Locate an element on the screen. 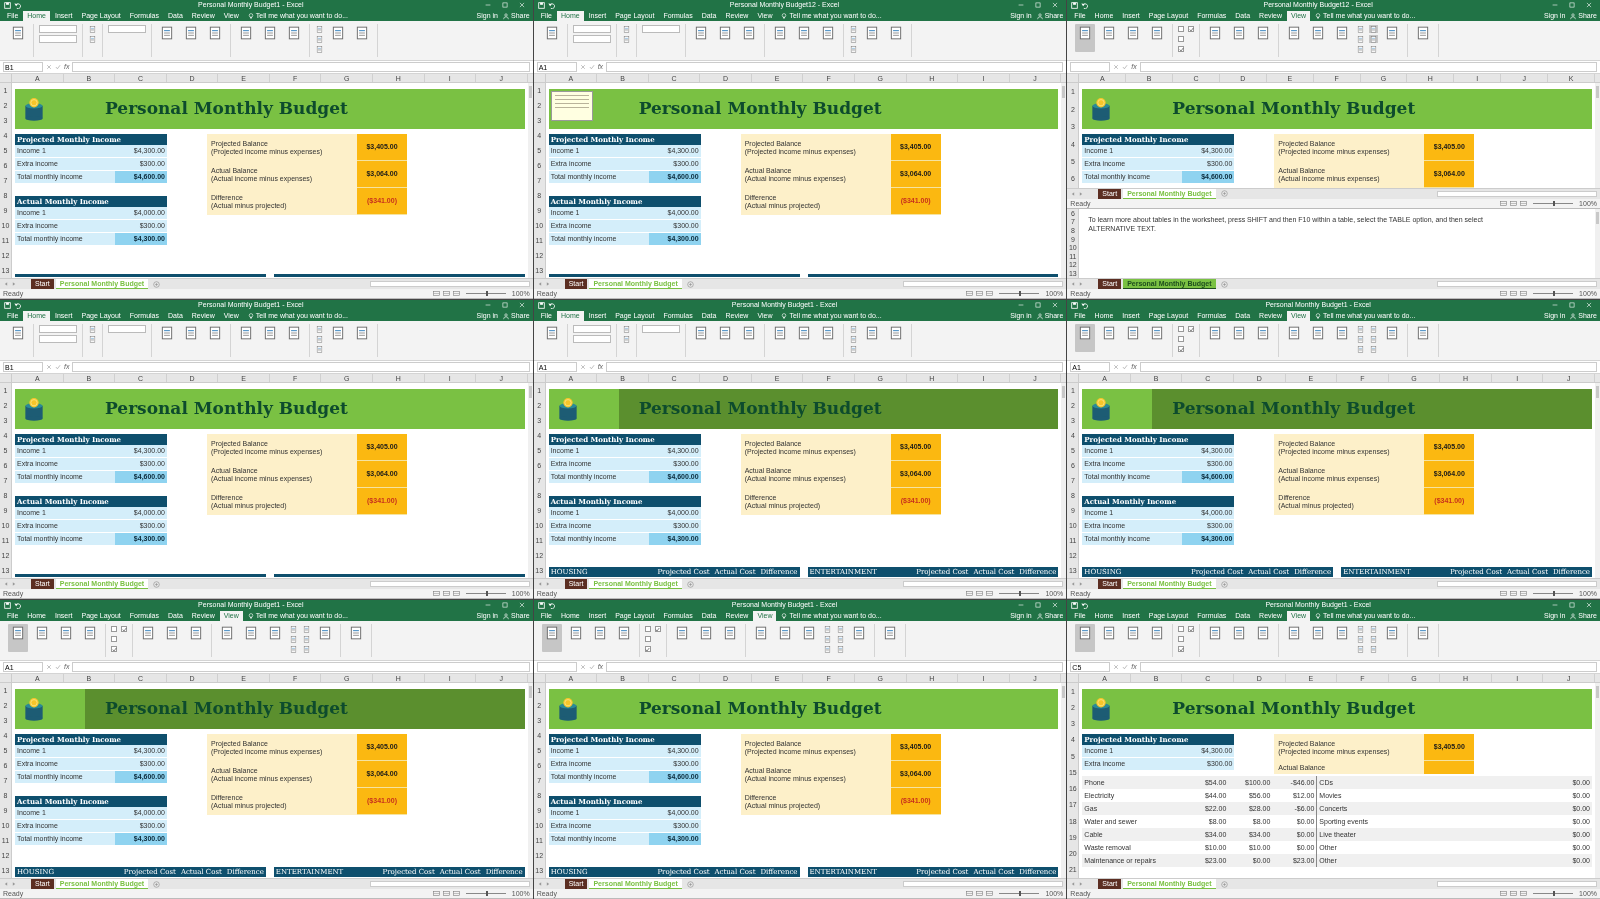 The height and width of the screenshot is (899, 1600). next-sheet-icon is located at coordinates (14, 584).